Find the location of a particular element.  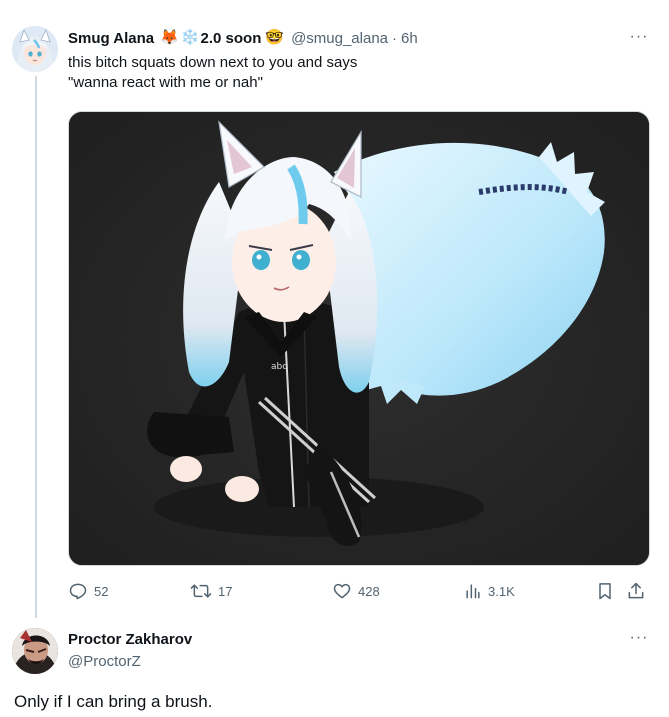

more-options-icon: ··· is located at coordinates (639, 37).